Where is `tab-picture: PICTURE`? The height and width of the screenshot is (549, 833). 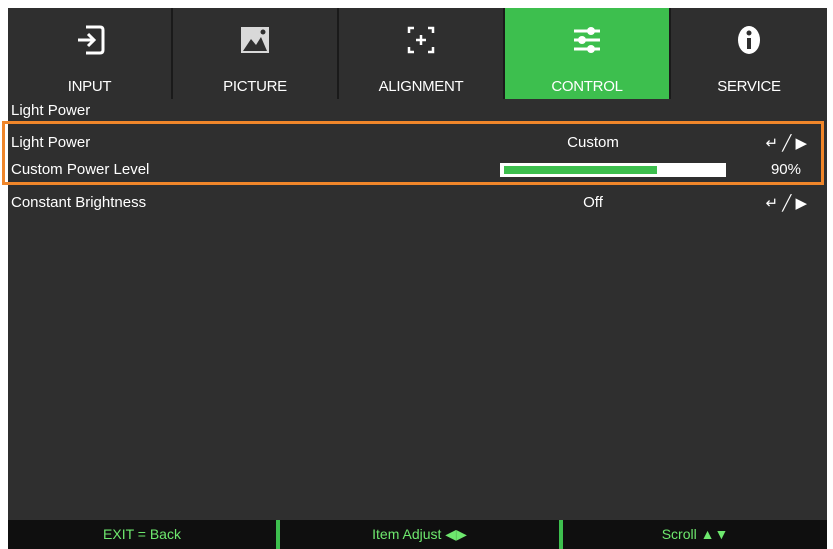 tab-picture: PICTURE is located at coordinates (254, 53).